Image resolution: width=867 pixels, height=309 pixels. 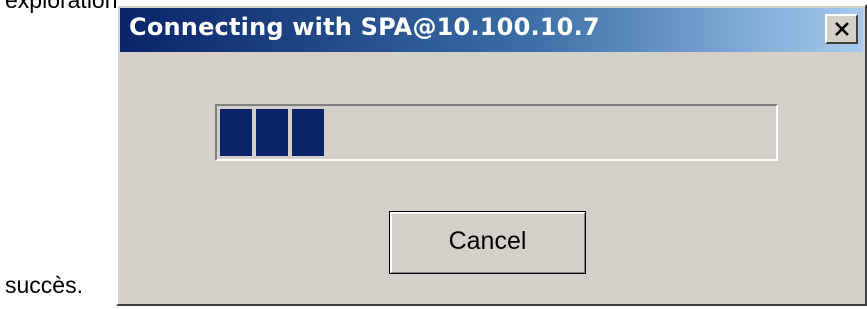 What do you see at coordinates (364, 27) in the screenshot?
I see `dialog-title: Connecting with SPA@10.100.10.7` at bounding box center [364, 27].